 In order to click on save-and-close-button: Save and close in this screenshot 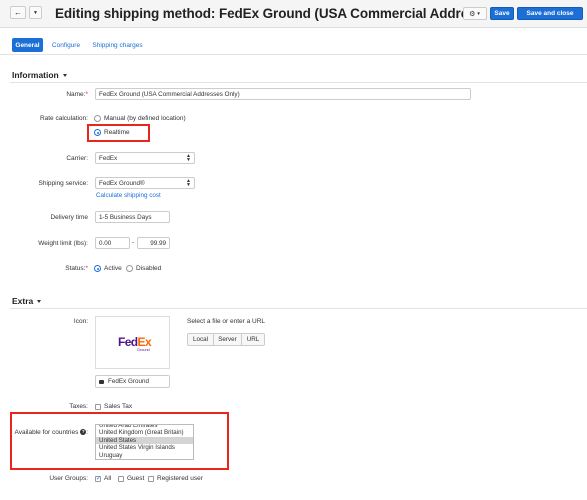, I will do `click(550, 13)`.